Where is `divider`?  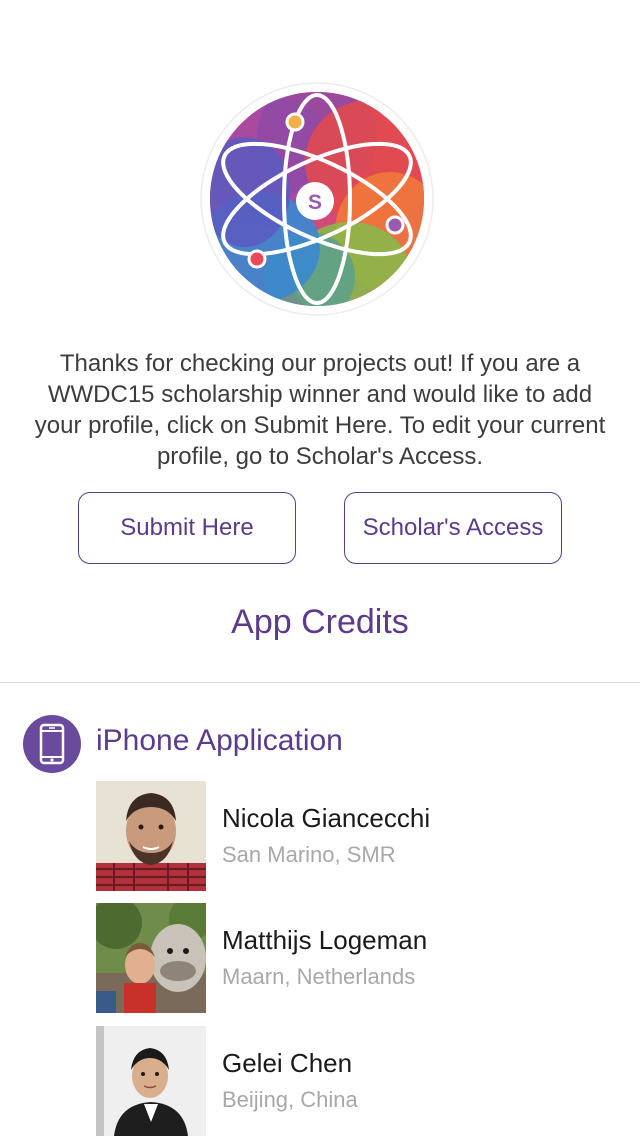 divider is located at coordinates (320, 682).